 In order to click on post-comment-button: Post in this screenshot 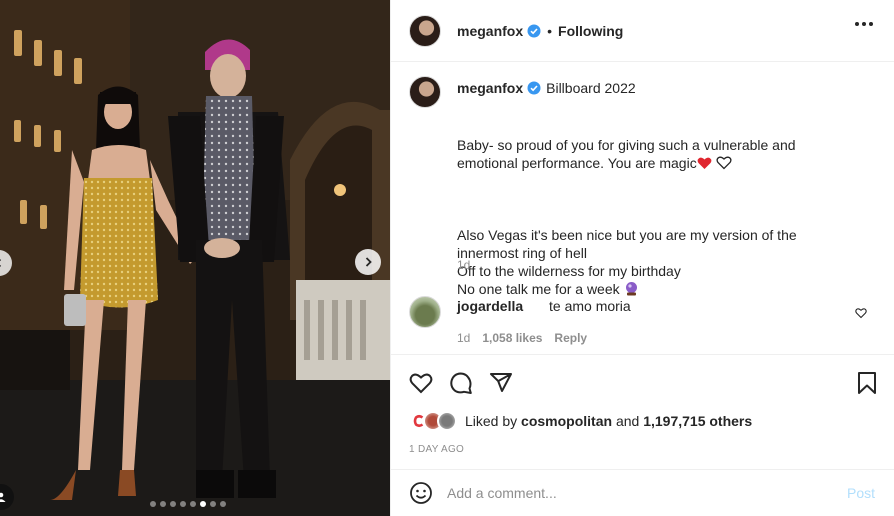, I will do `click(861, 493)`.